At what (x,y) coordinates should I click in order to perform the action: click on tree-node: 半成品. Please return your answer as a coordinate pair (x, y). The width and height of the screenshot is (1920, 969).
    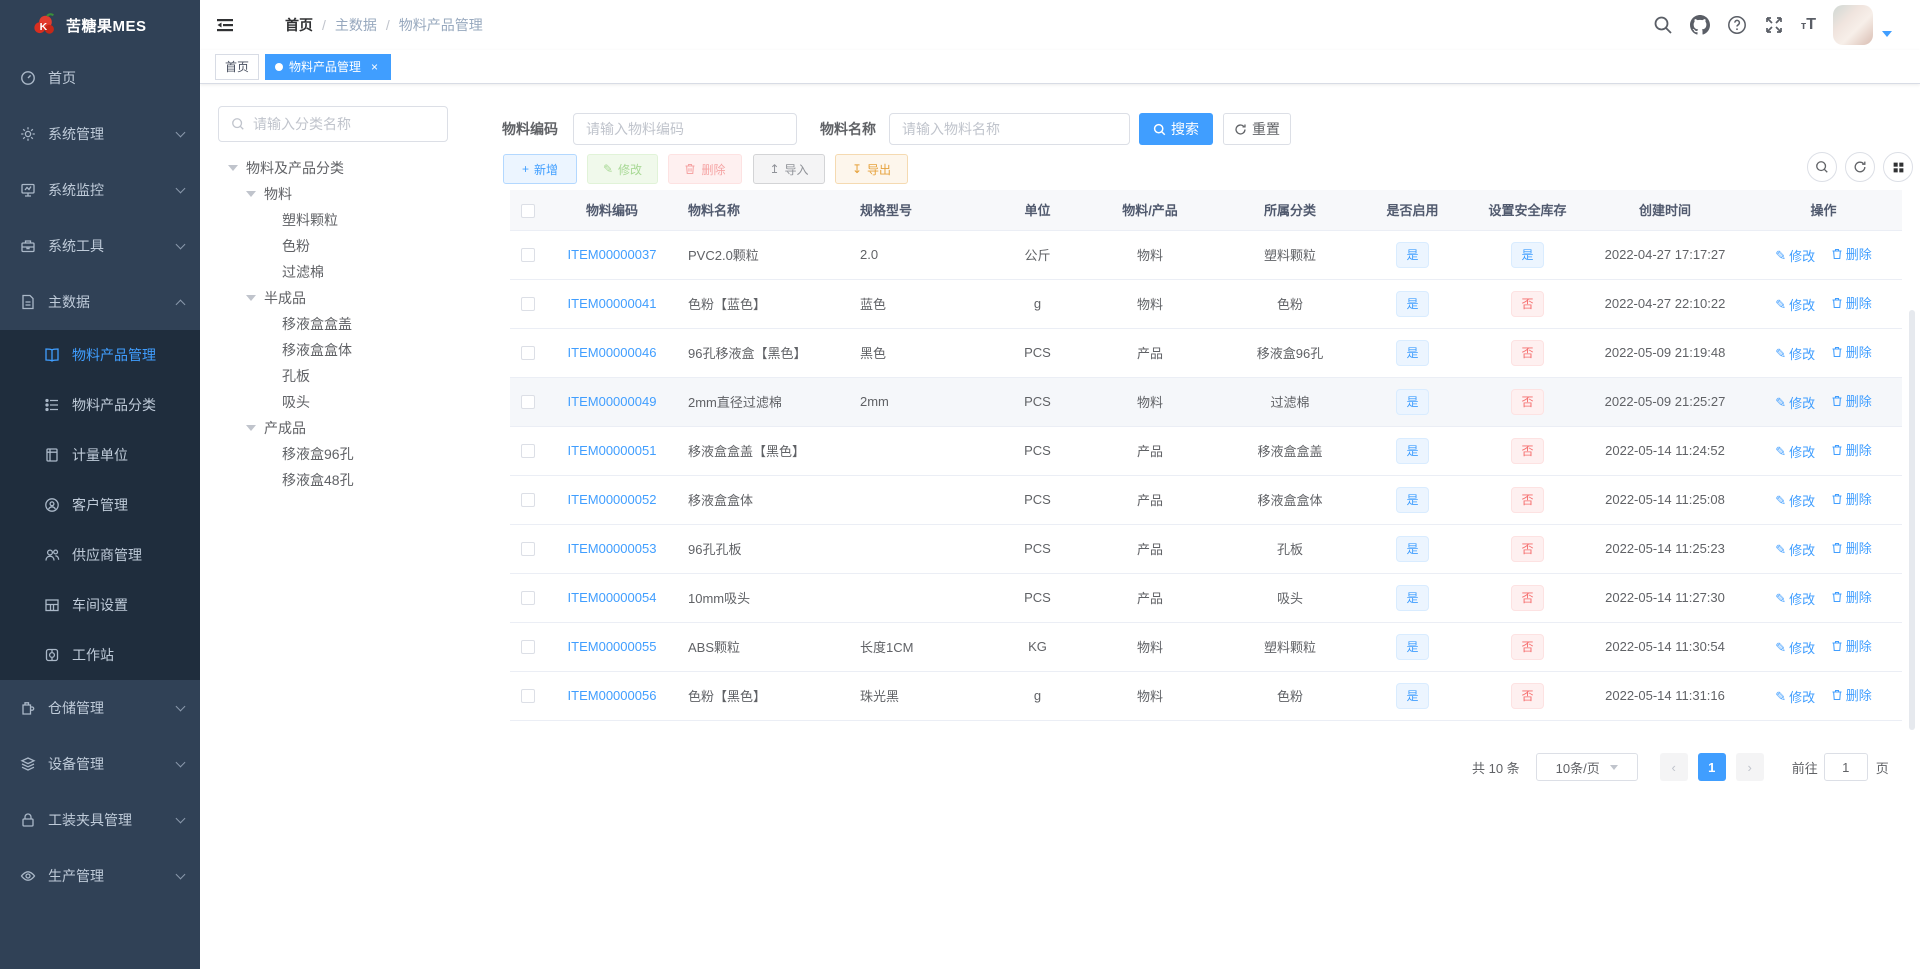
    Looking at the image, I should click on (358, 298).